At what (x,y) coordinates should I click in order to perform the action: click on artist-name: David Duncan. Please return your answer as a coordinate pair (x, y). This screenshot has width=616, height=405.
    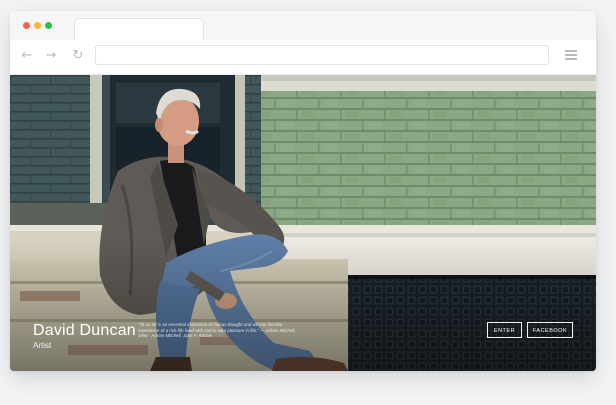
    Looking at the image, I should click on (84, 330).